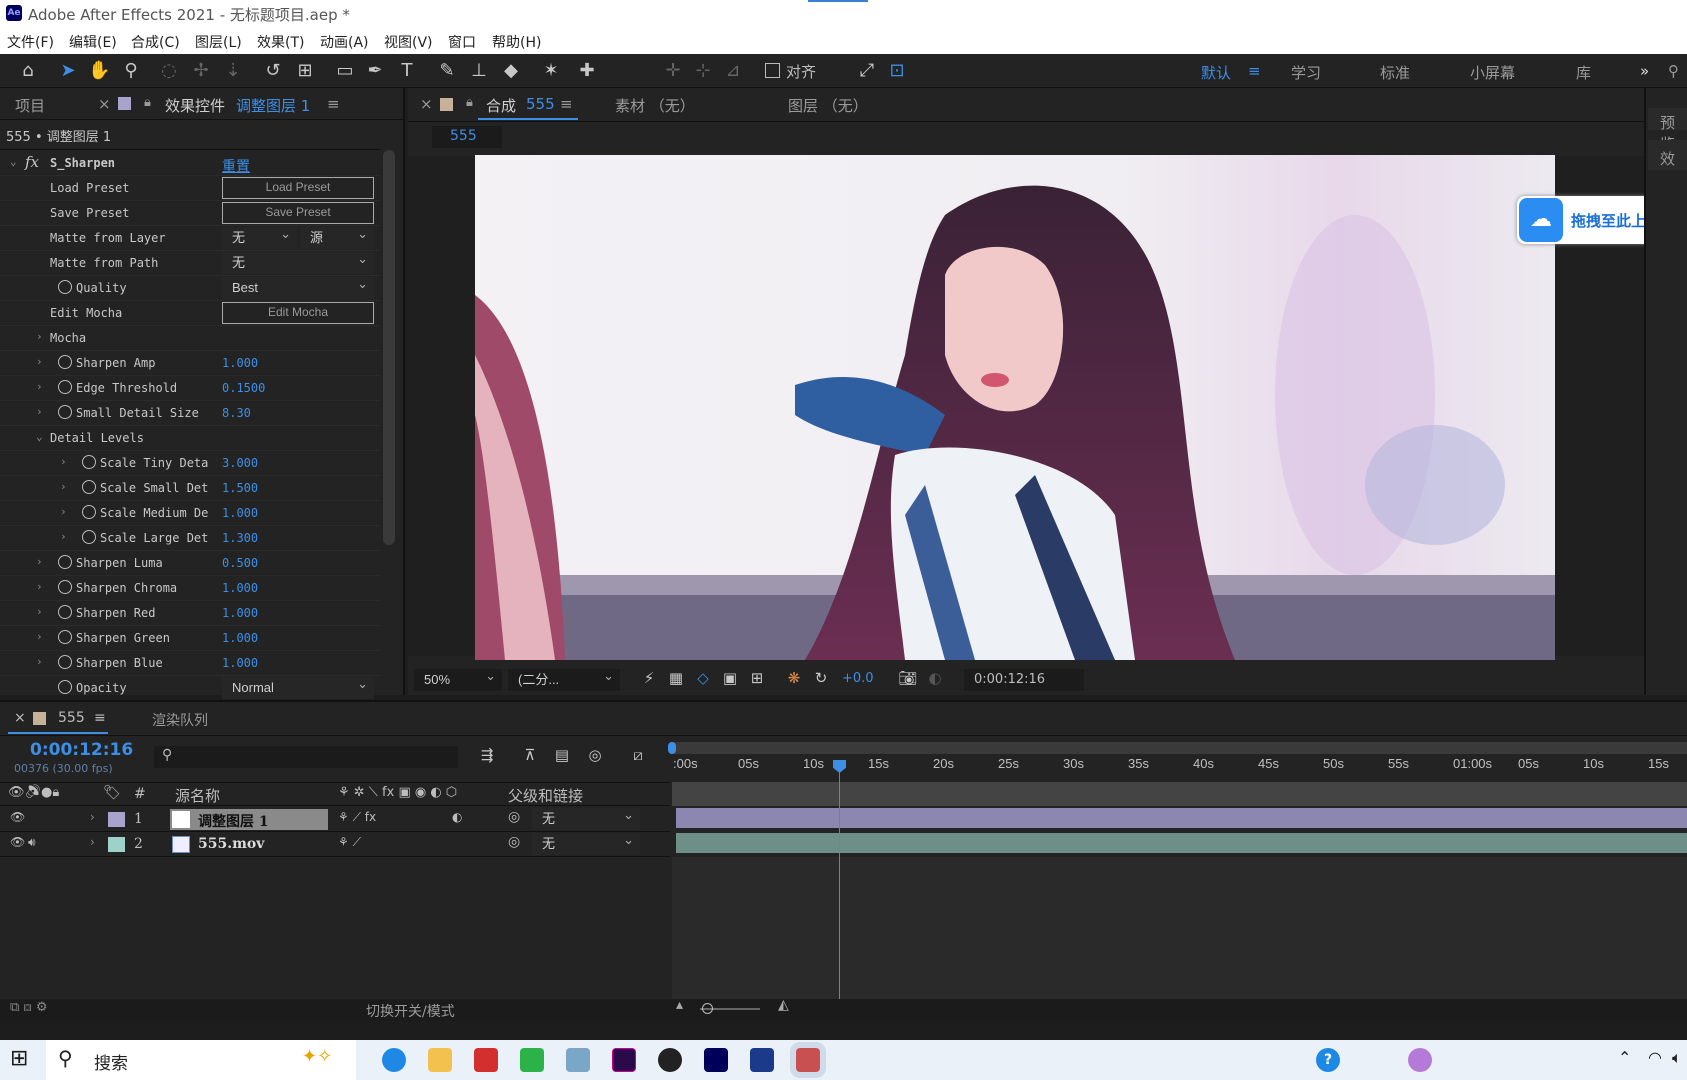 The image size is (1687, 1080). I want to click on layer-name: 555.mov, so click(231, 844).